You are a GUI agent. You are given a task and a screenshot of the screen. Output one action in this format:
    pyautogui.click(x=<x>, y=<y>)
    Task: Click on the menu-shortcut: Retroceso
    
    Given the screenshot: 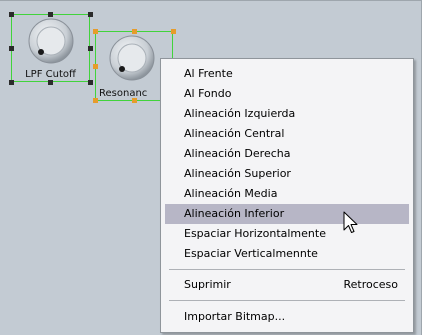 What is the action you would take?
    pyautogui.click(x=370, y=284)
    